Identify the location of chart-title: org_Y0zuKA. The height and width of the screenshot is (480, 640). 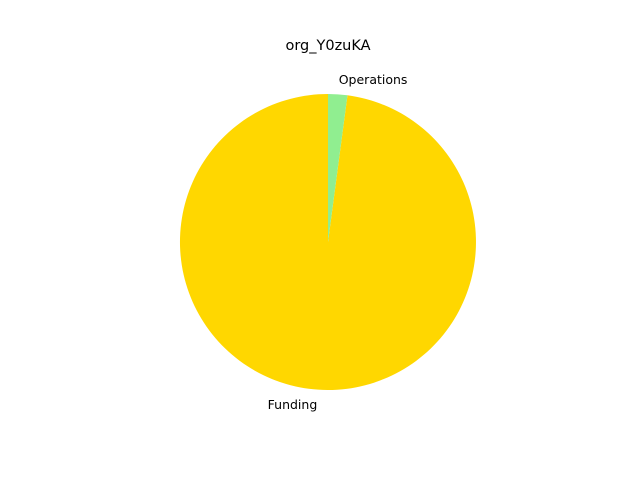
(327, 46).